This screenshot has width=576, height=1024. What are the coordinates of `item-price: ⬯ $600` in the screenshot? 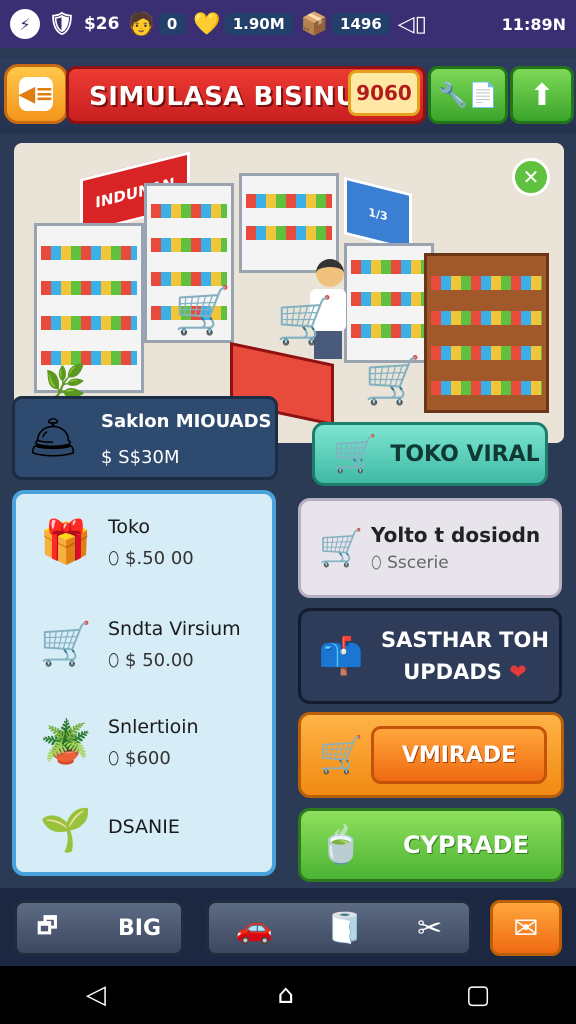 It's located at (139, 758).